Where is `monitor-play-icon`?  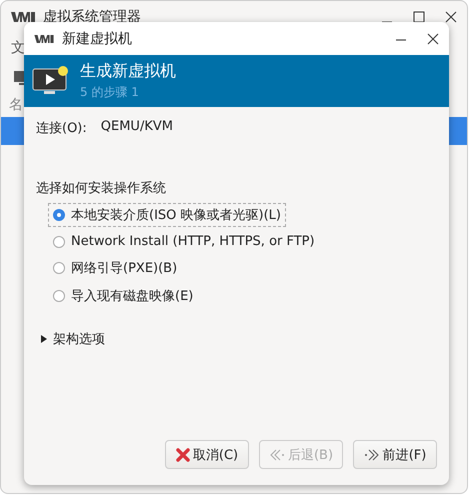
monitor-play-icon is located at coordinates (51, 81).